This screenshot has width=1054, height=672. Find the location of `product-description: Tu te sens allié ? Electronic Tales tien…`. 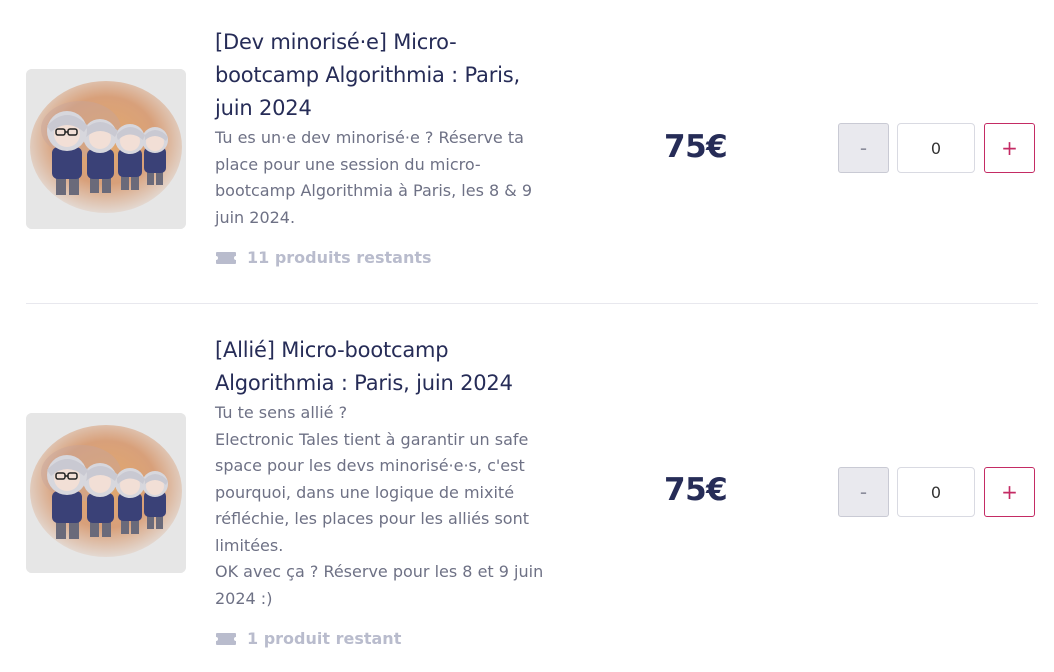

product-description: Tu te sens allié ? Electronic Tales tien… is located at coordinates (379, 505).